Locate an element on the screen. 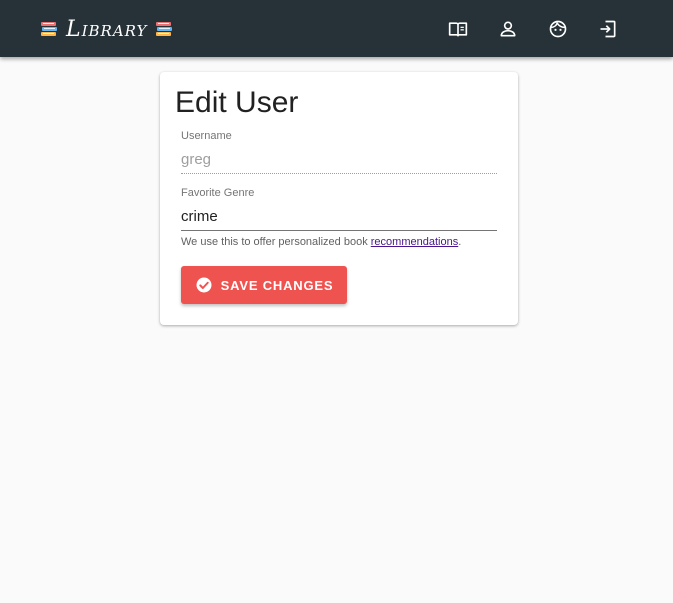 Image resolution: width=673 pixels, height=603 pixels. genre-input is located at coordinates (339, 216).